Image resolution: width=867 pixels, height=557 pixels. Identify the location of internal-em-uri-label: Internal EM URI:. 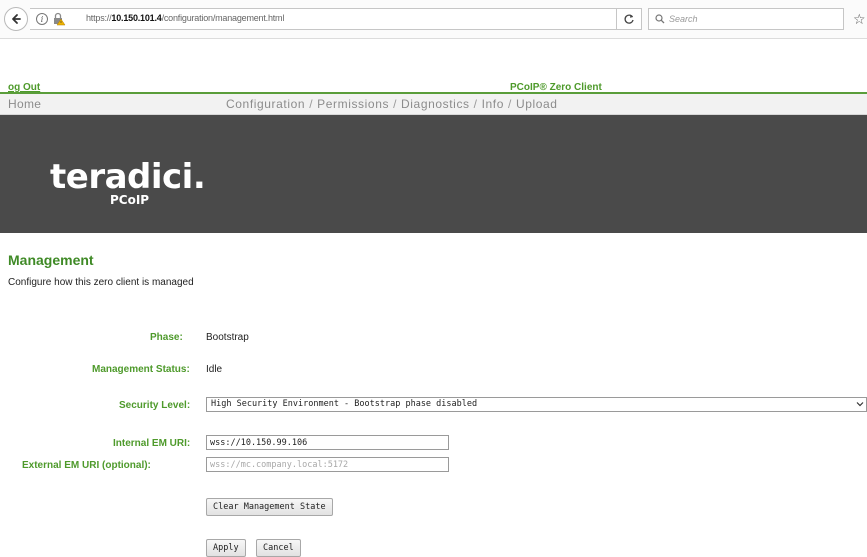
(152, 443).